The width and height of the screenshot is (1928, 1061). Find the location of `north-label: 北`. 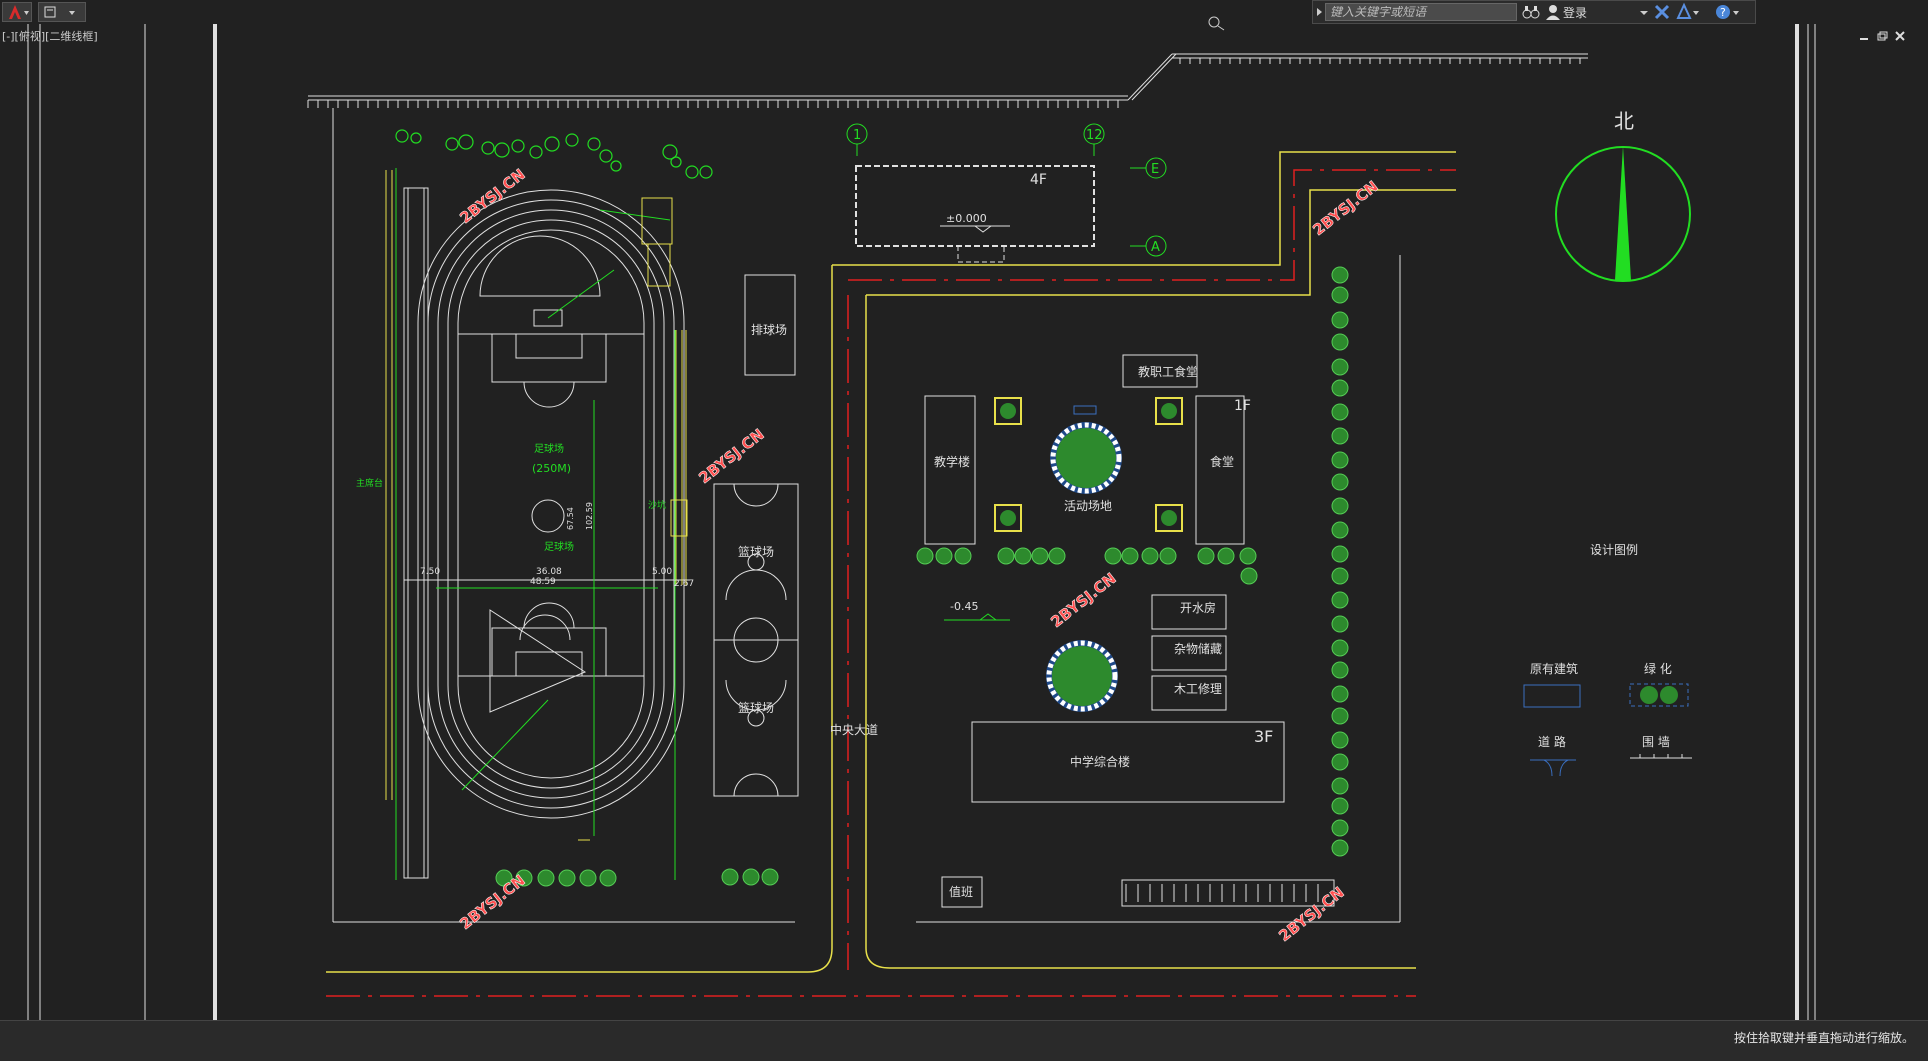

north-label: 北 is located at coordinates (1624, 121).